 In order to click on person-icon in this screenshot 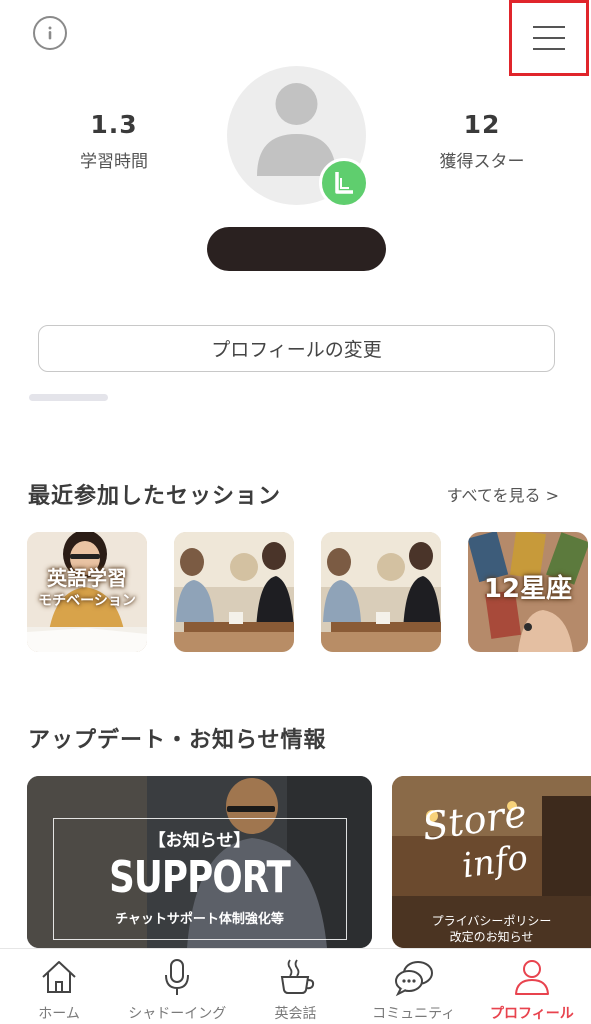, I will do `click(531, 977)`.